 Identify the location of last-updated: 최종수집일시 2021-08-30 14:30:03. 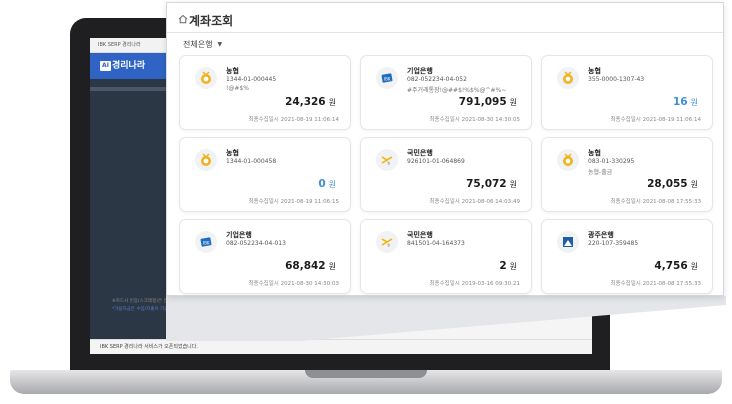
(293, 284).